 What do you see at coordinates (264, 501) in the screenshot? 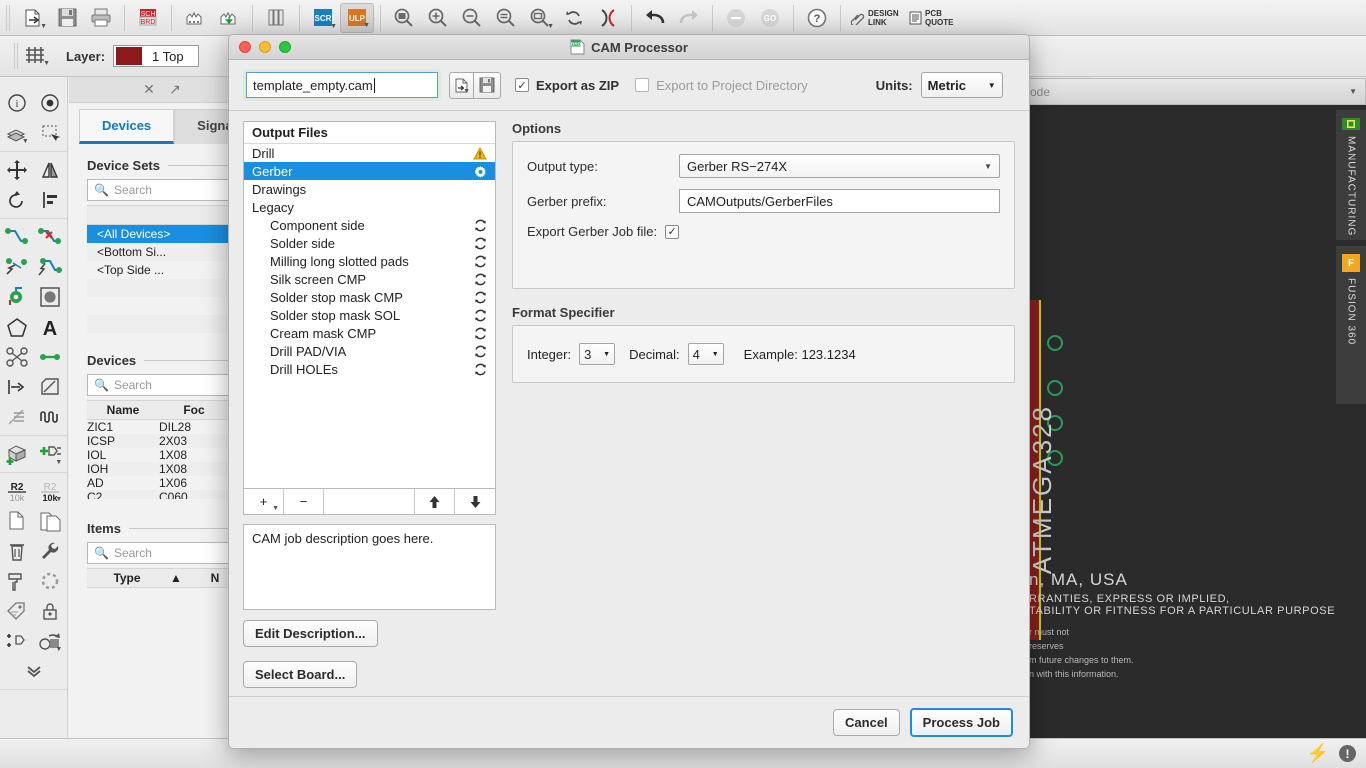
I see `add-output-button: + ▼` at bounding box center [264, 501].